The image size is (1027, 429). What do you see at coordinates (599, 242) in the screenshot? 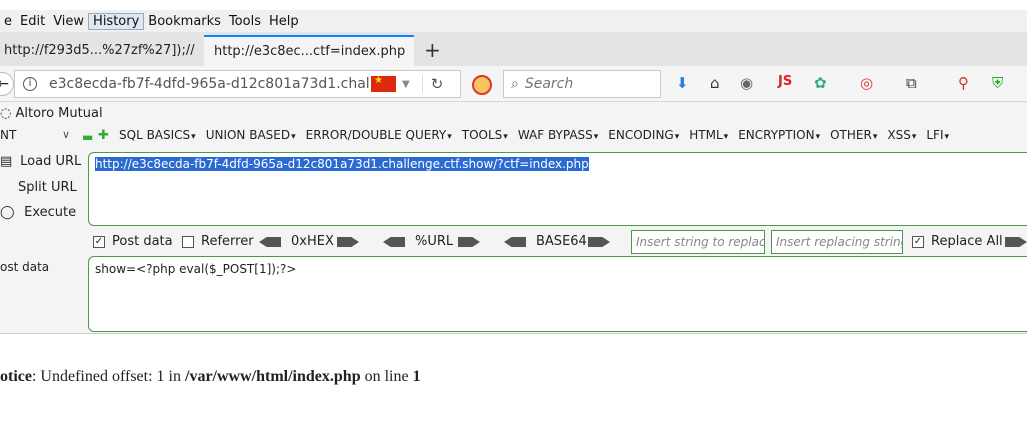
I see `base64-encode-arrow-icon` at bounding box center [599, 242].